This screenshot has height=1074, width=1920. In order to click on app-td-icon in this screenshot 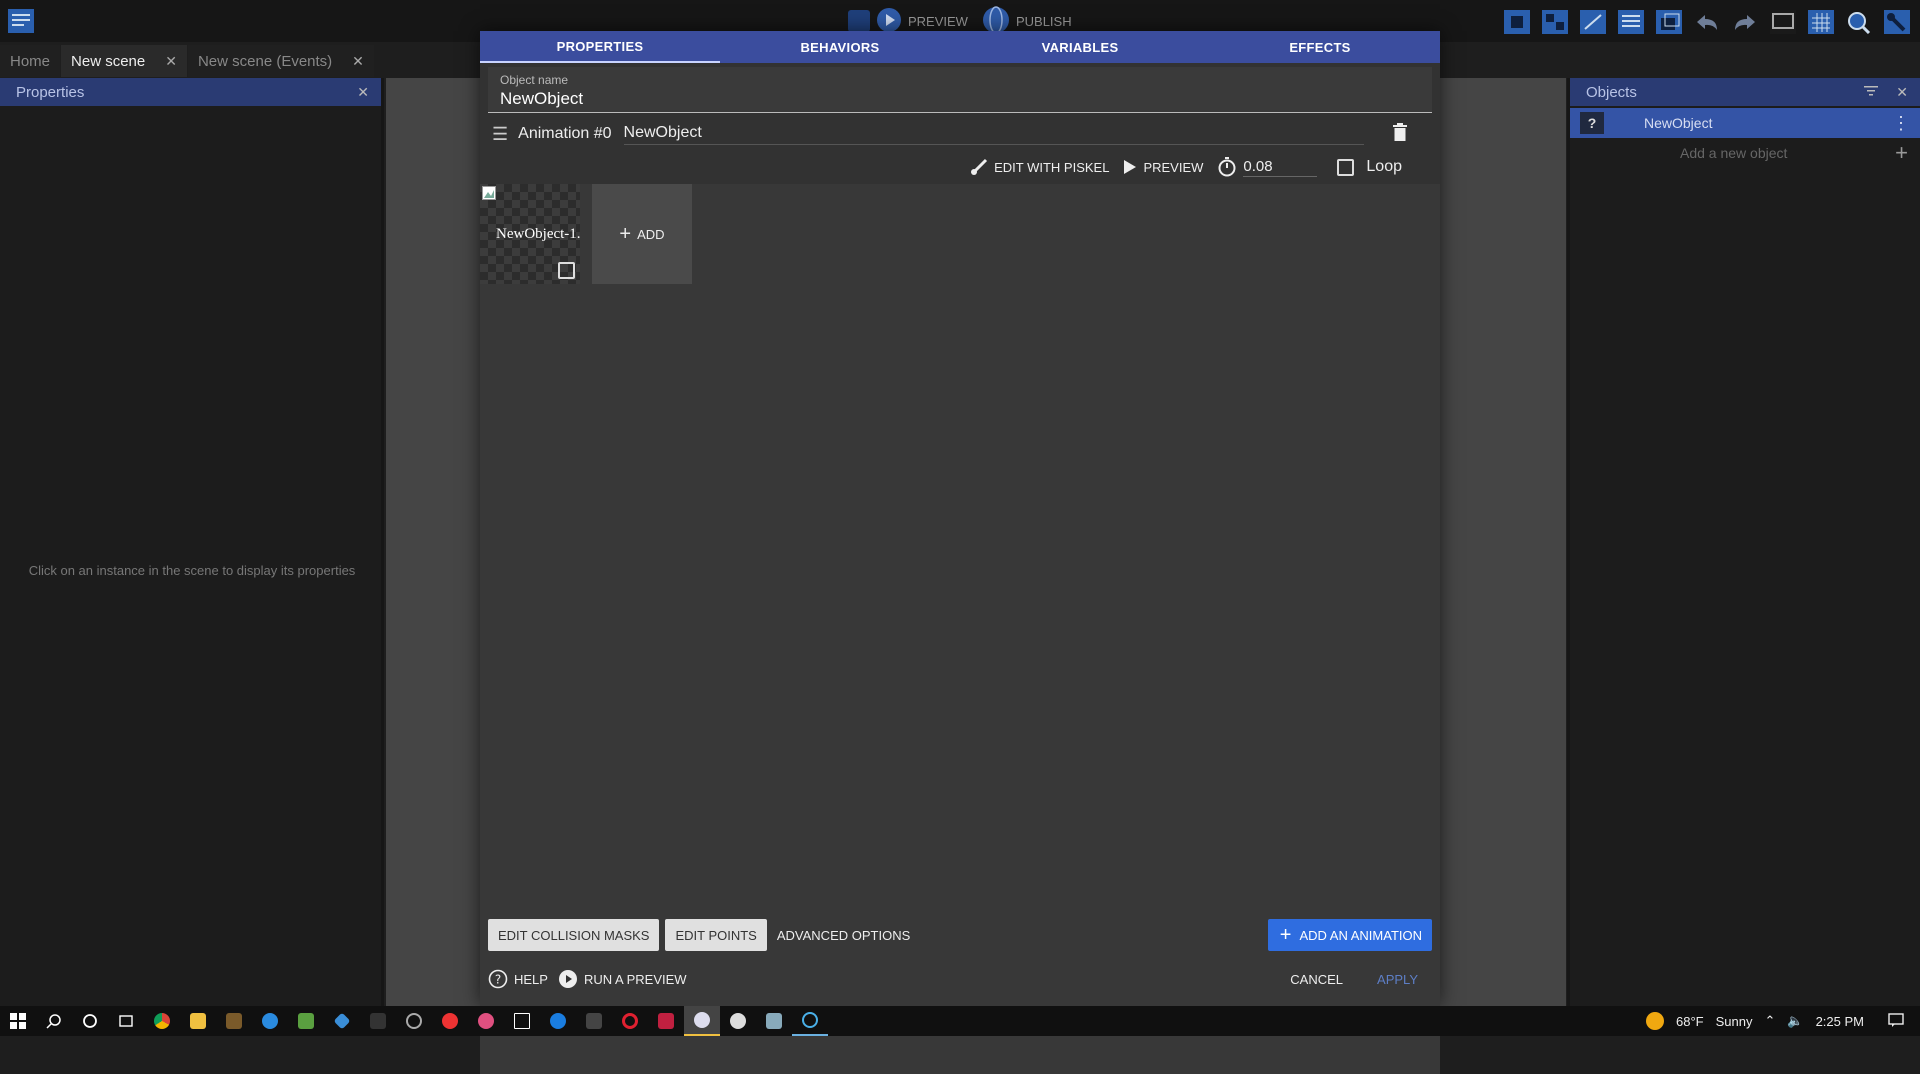, I will do `click(522, 1021)`.